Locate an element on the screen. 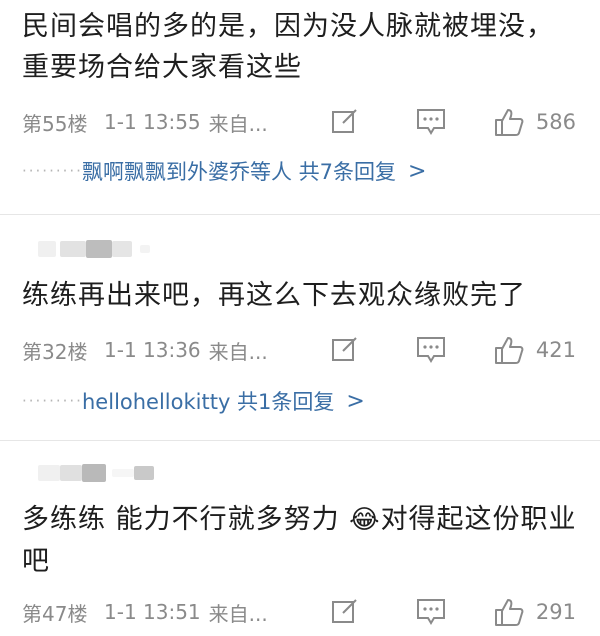  comment-meta: 第32楼 1-1 13:36 来自... 421 is located at coordinates (300, 350).